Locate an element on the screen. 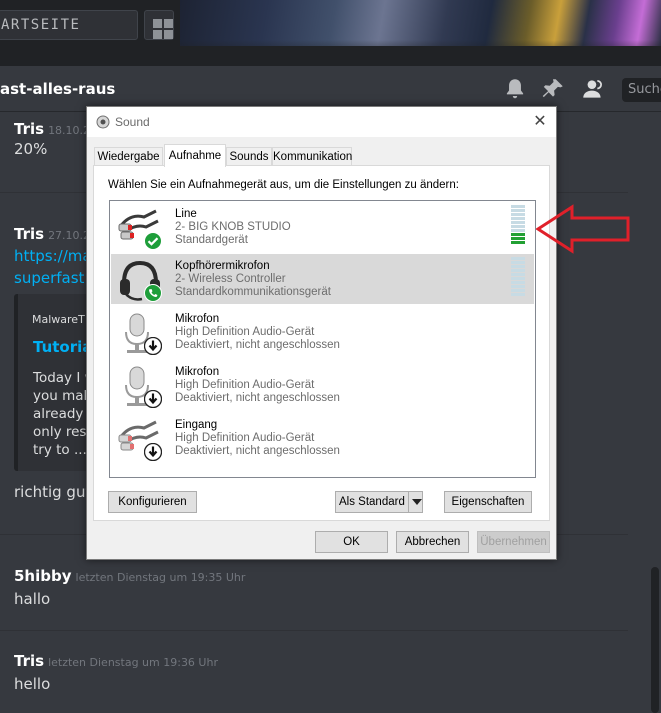 The width and height of the screenshot is (661, 713). device-item: Line 2- BIG KNOB STUDIO Standardgerät is located at coordinates (322, 227).